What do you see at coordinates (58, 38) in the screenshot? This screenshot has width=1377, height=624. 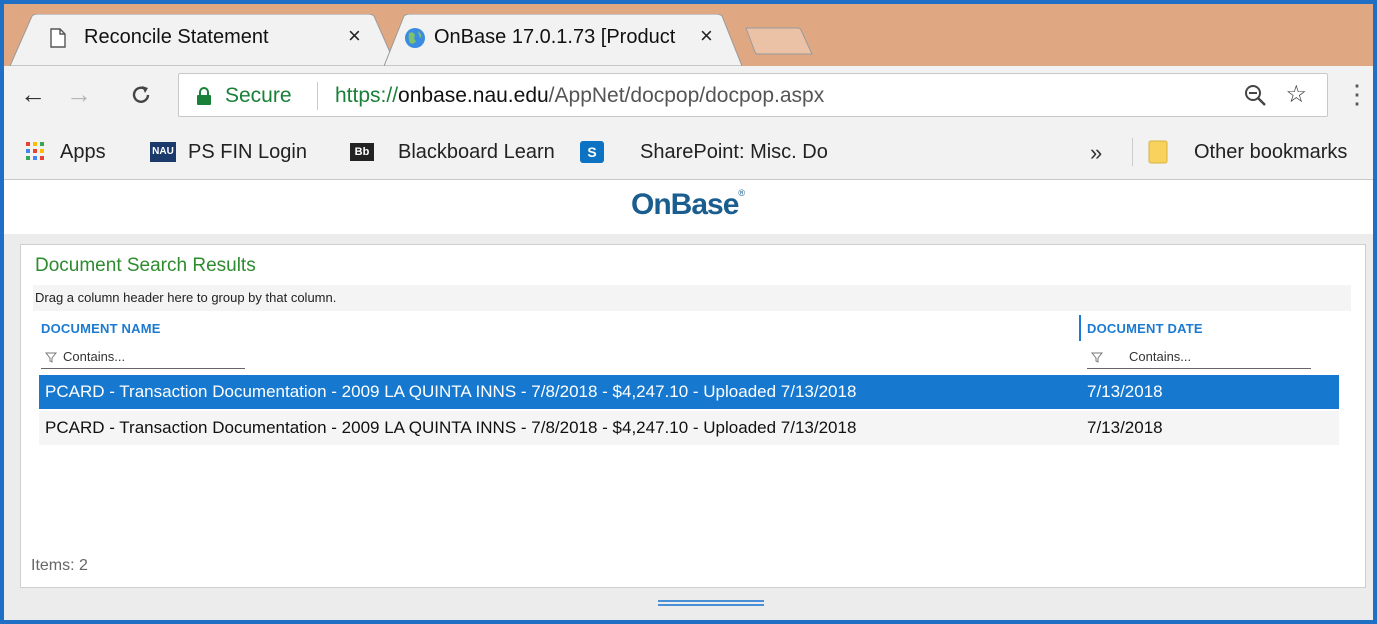 I see `page-icon` at bounding box center [58, 38].